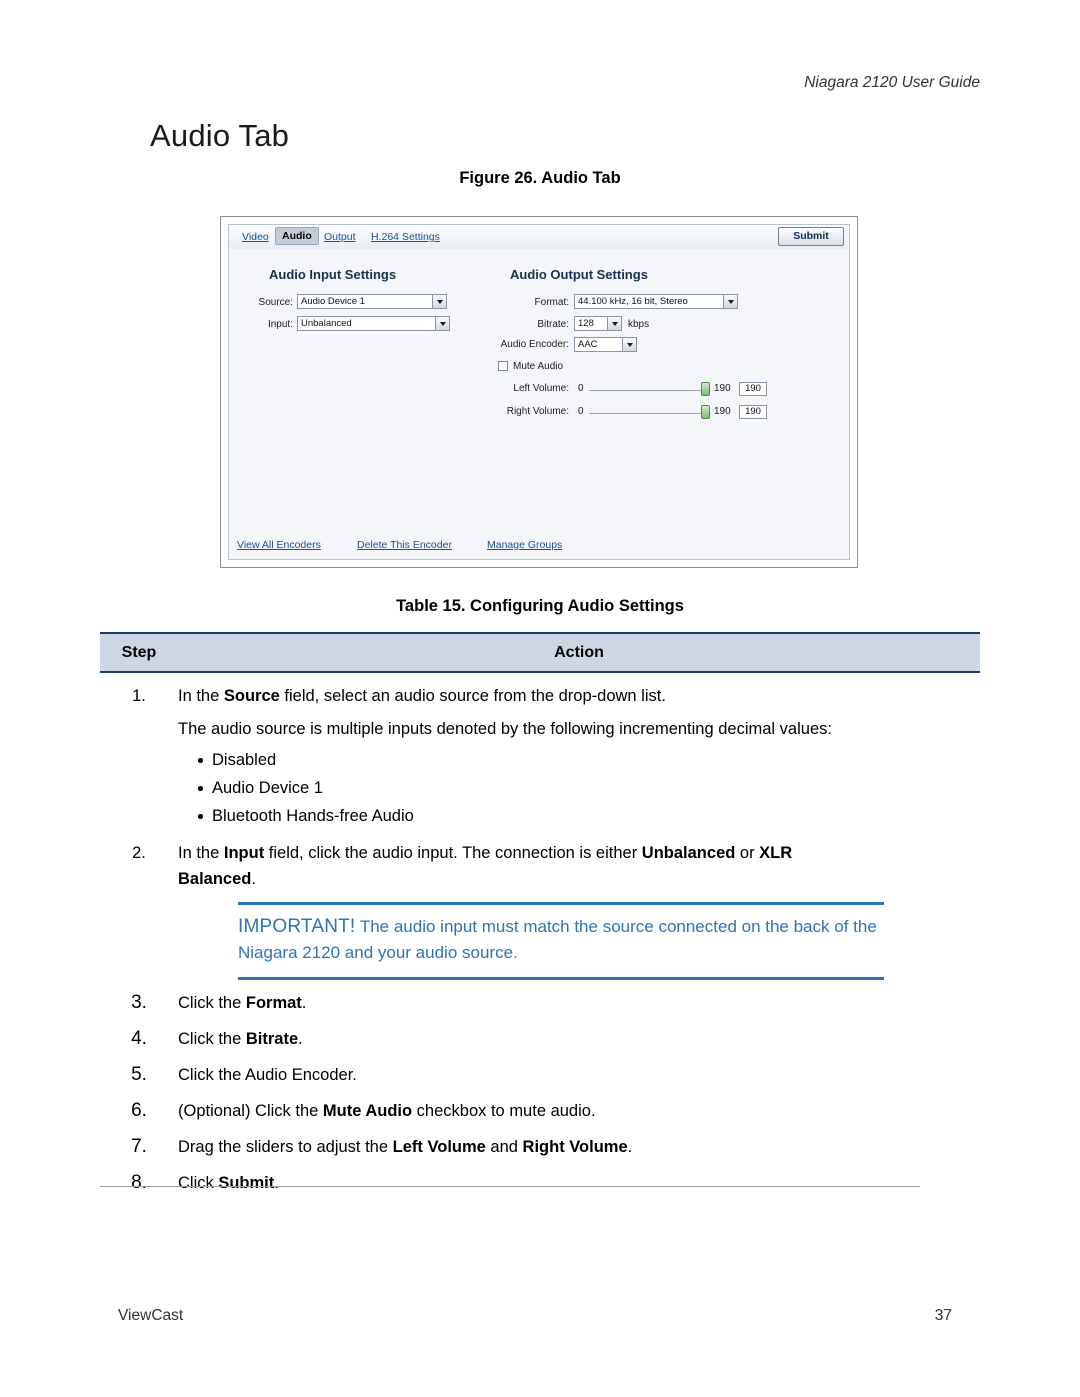  Describe the element at coordinates (539, 237) in the screenshot. I see `encoder-tabbar: Video Audio Output H.264 Settings Submit` at that location.